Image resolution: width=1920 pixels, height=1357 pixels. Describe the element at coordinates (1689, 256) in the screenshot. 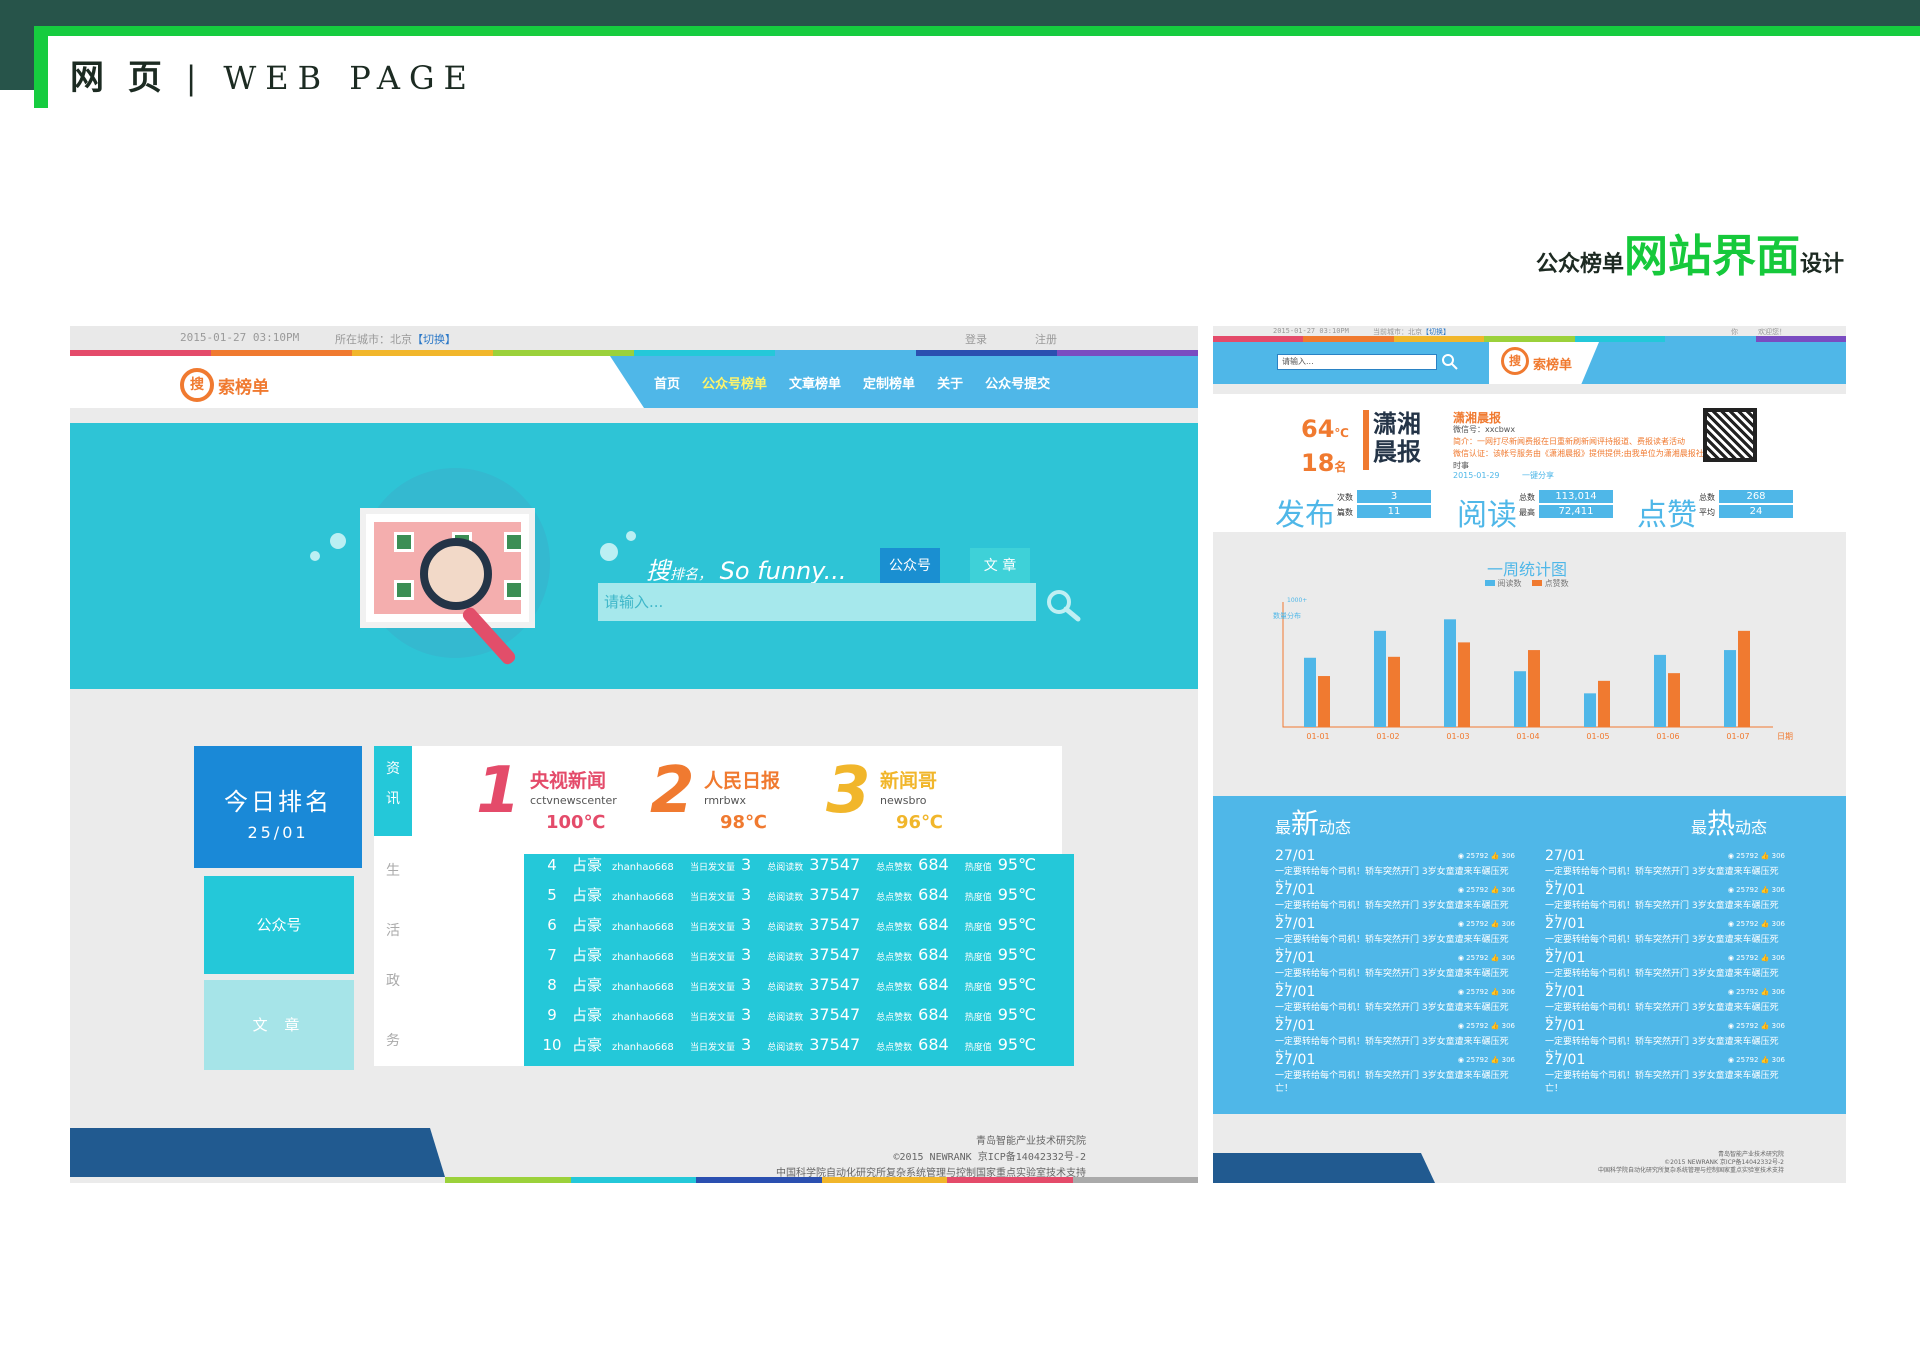

I see `design-title: 公众榜单网站界面设计` at that location.